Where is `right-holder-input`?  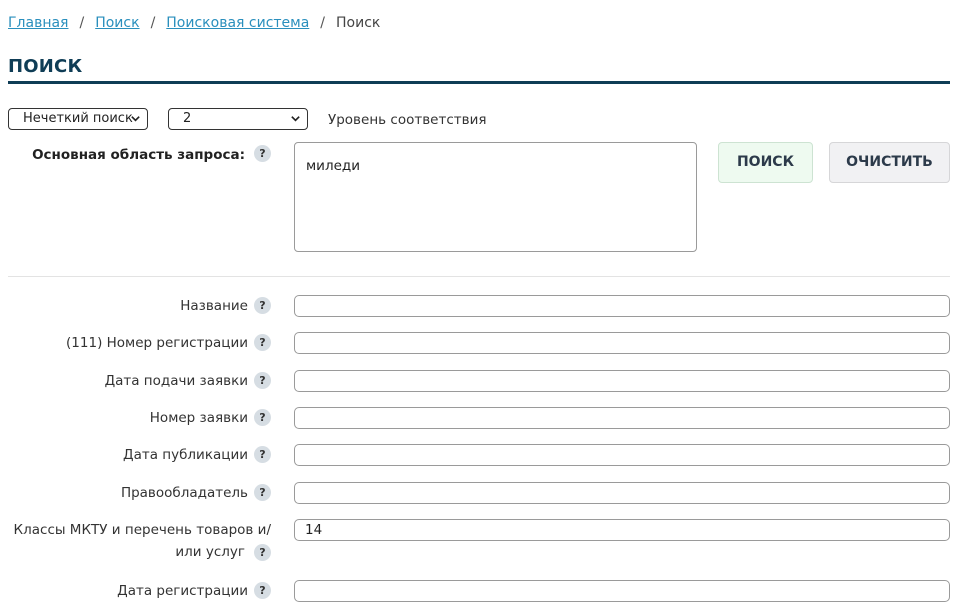
right-holder-input is located at coordinates (622, 493).